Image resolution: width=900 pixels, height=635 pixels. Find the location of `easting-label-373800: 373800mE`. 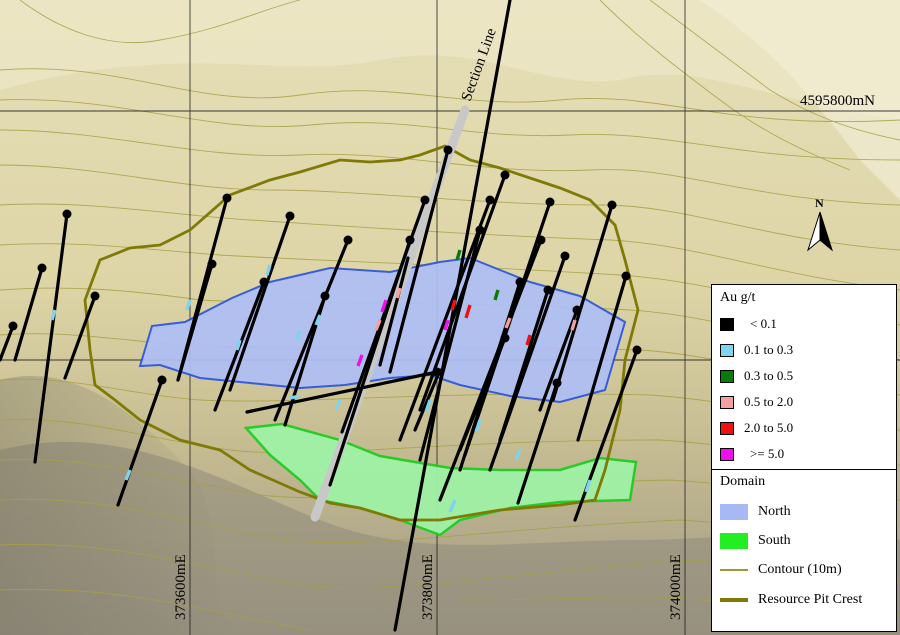

easting-label-373800: 373800mE is located at coordinates (428, 587).